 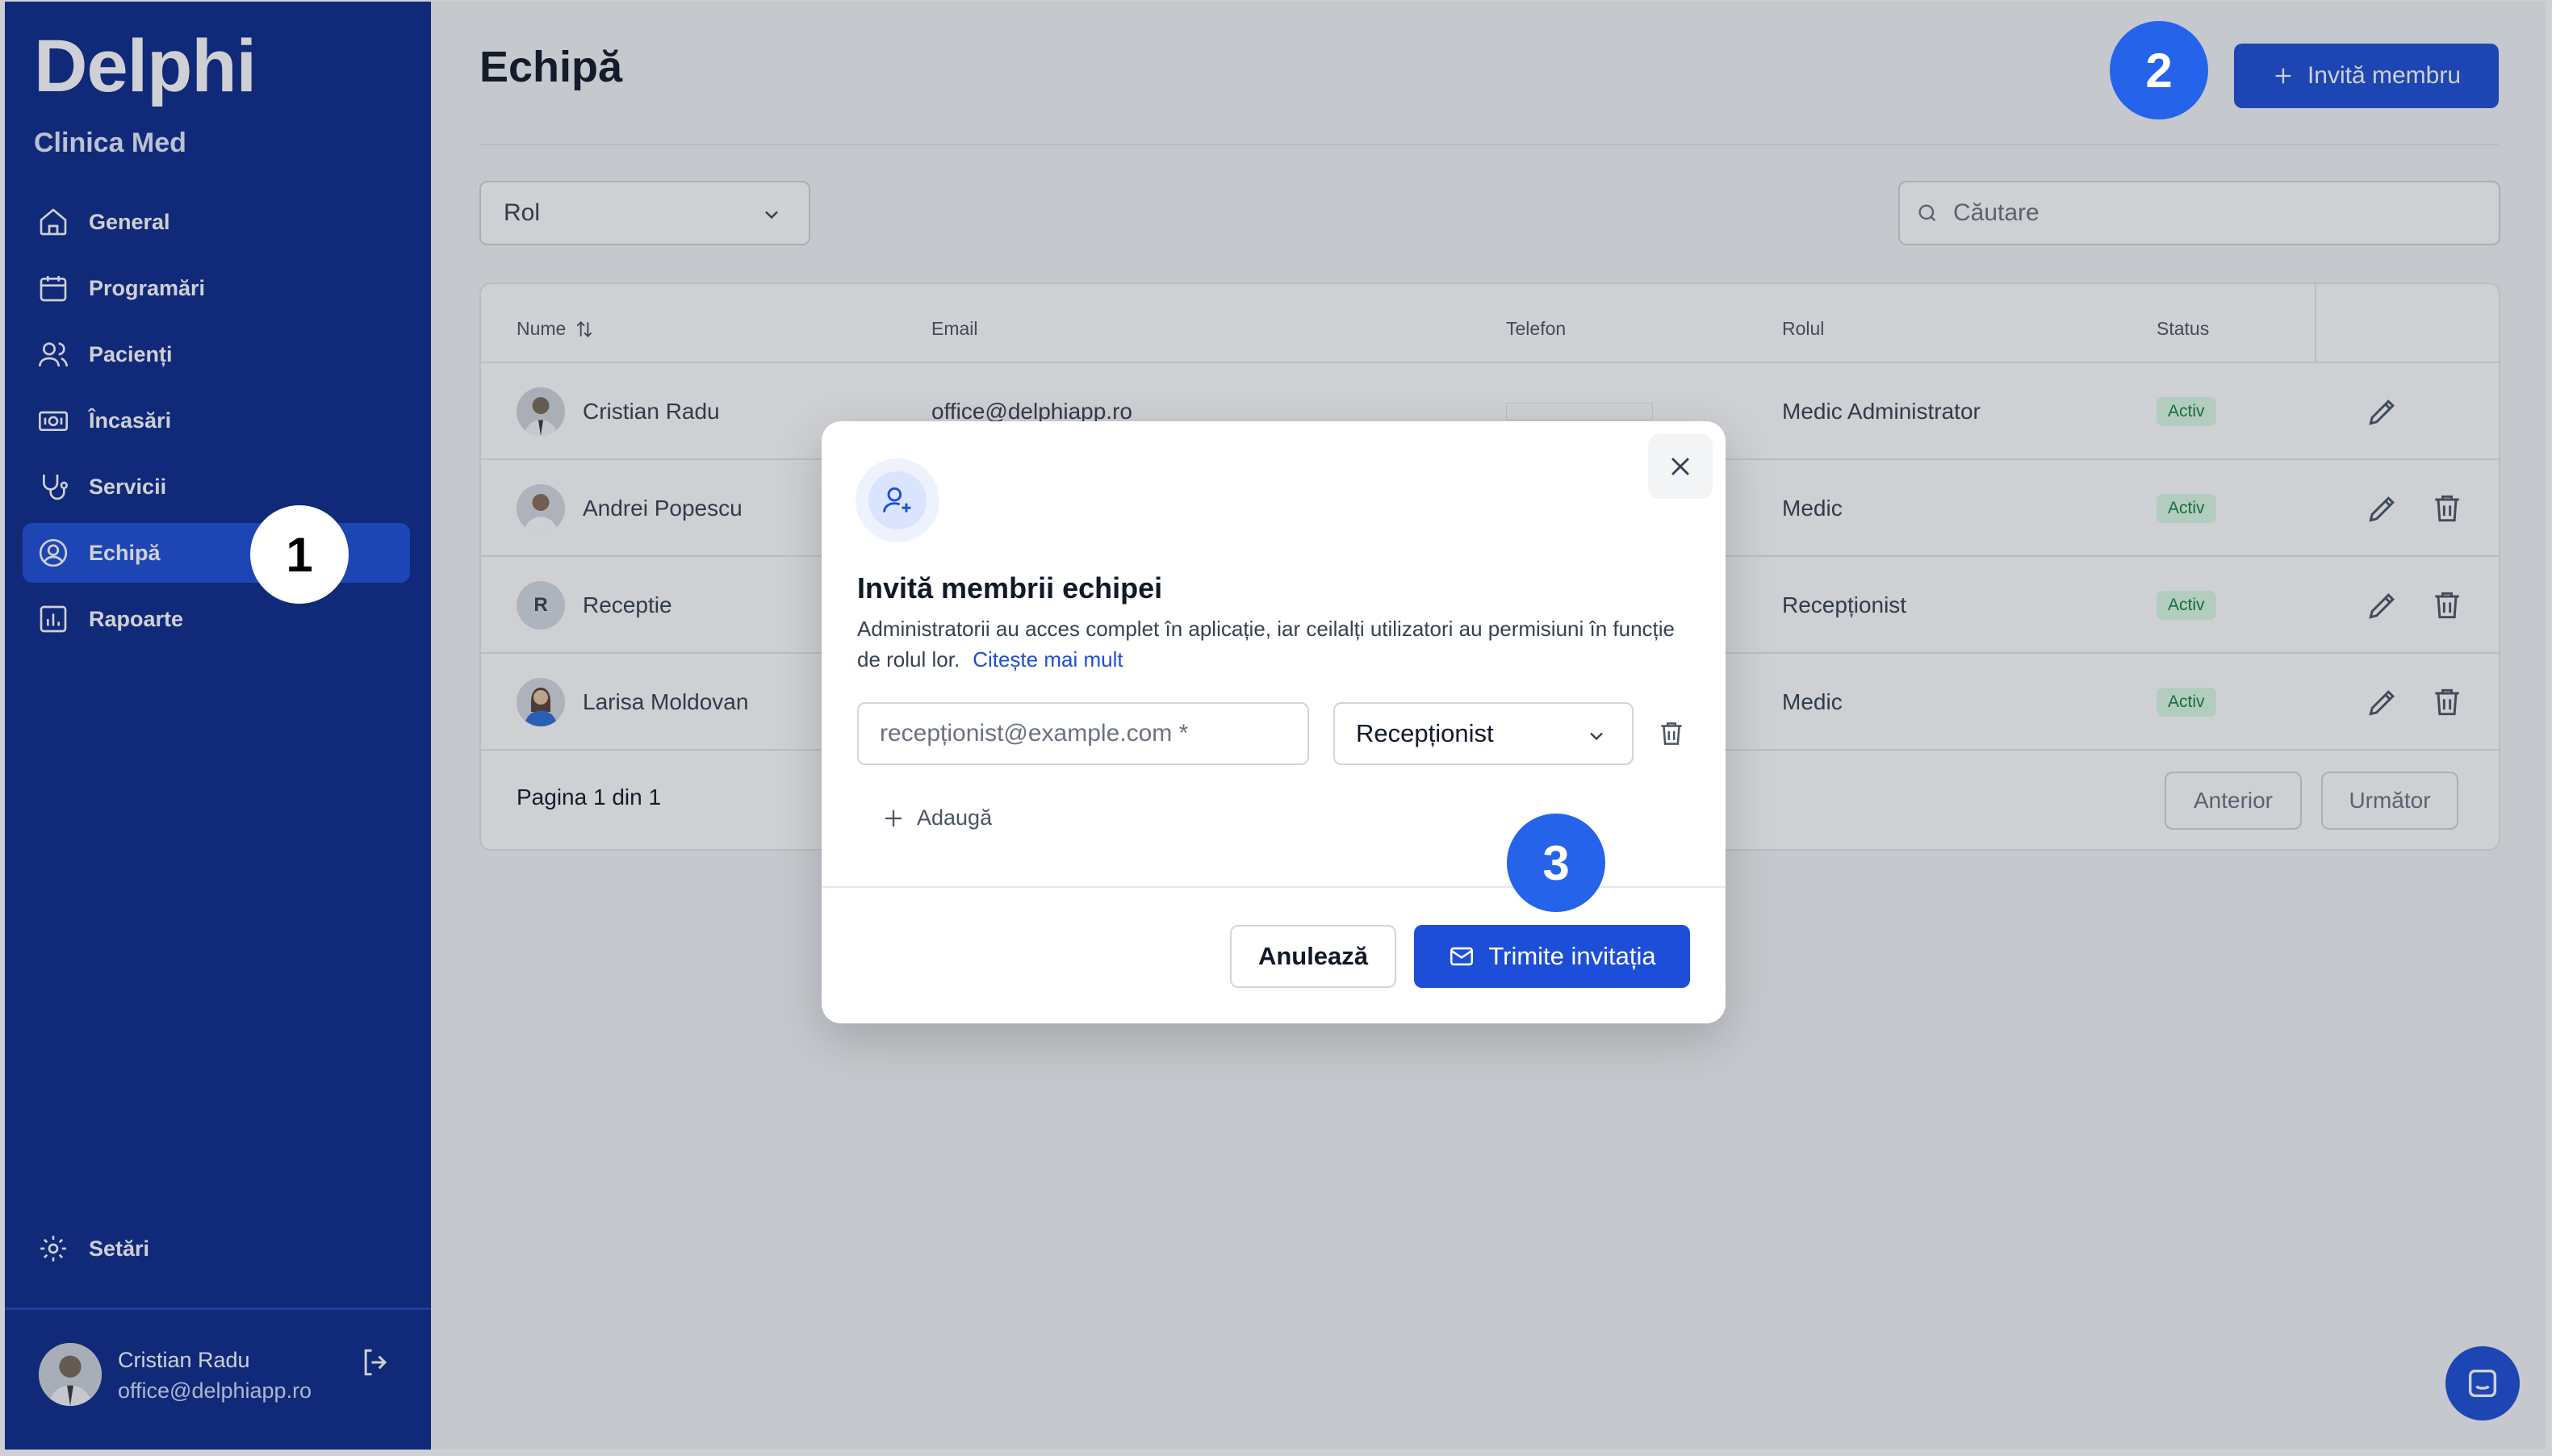 What do you see at coordinates (894, 818) in the screenshot?
I see `plus-icon` at bounding box center [894, 818].